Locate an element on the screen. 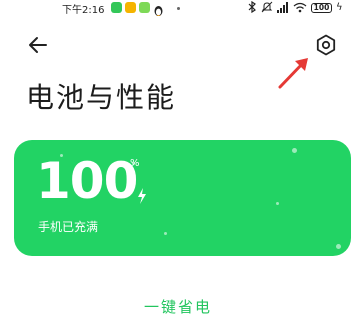  back-arrow-icon is located at coordinates (38, 49).